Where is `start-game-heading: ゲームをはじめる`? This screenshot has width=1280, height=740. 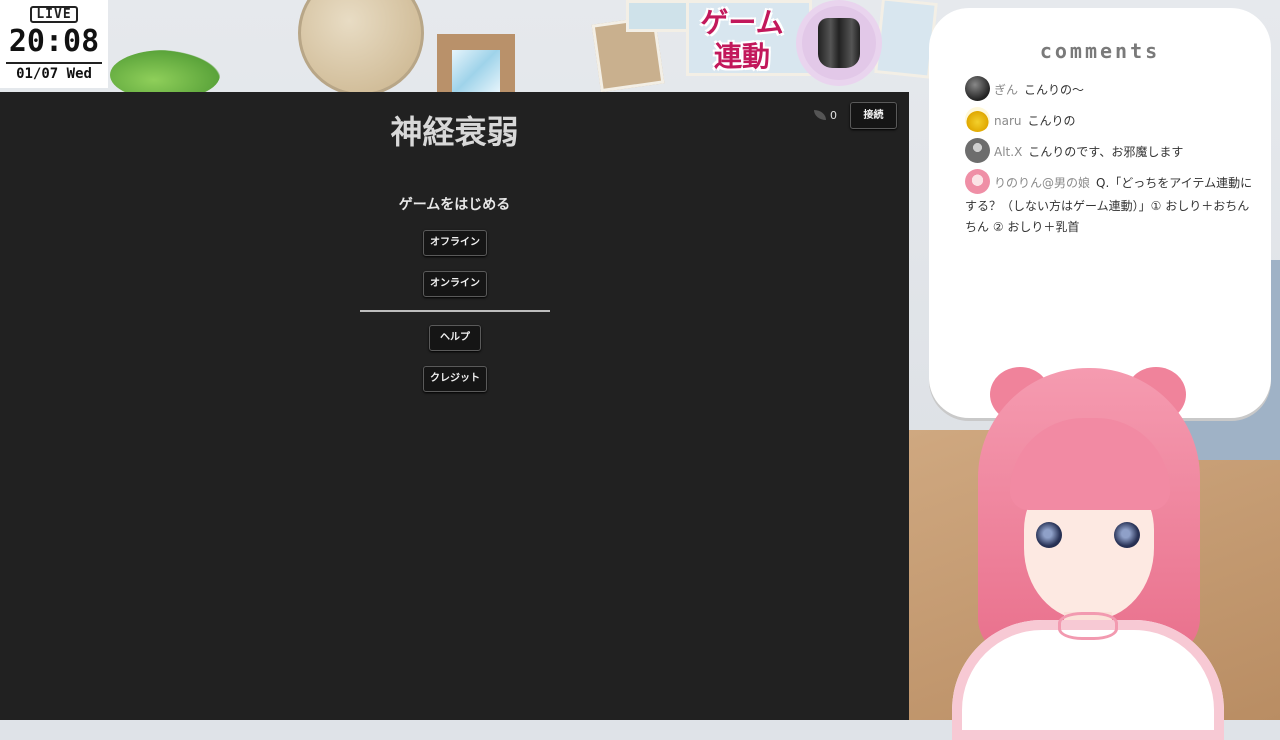
start-game-heading: ゲームをはじめる is located at coordinates (454, 205).